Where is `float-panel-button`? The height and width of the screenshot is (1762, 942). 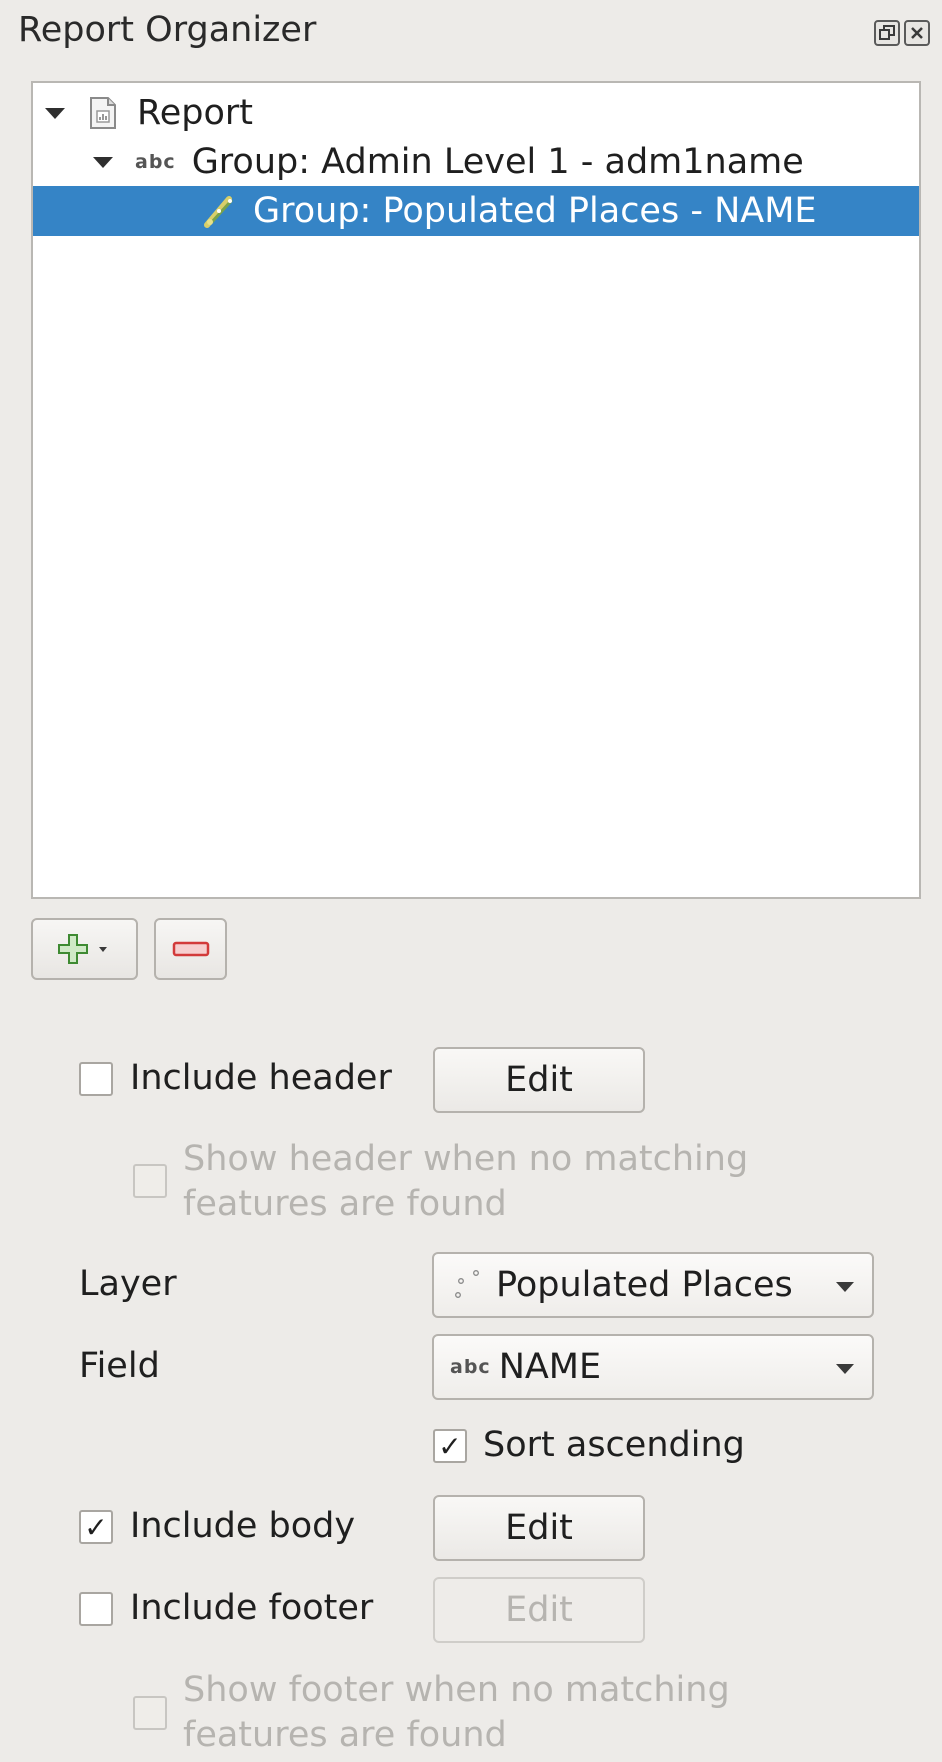 float-panel-button is located at coordinates (887, 33).